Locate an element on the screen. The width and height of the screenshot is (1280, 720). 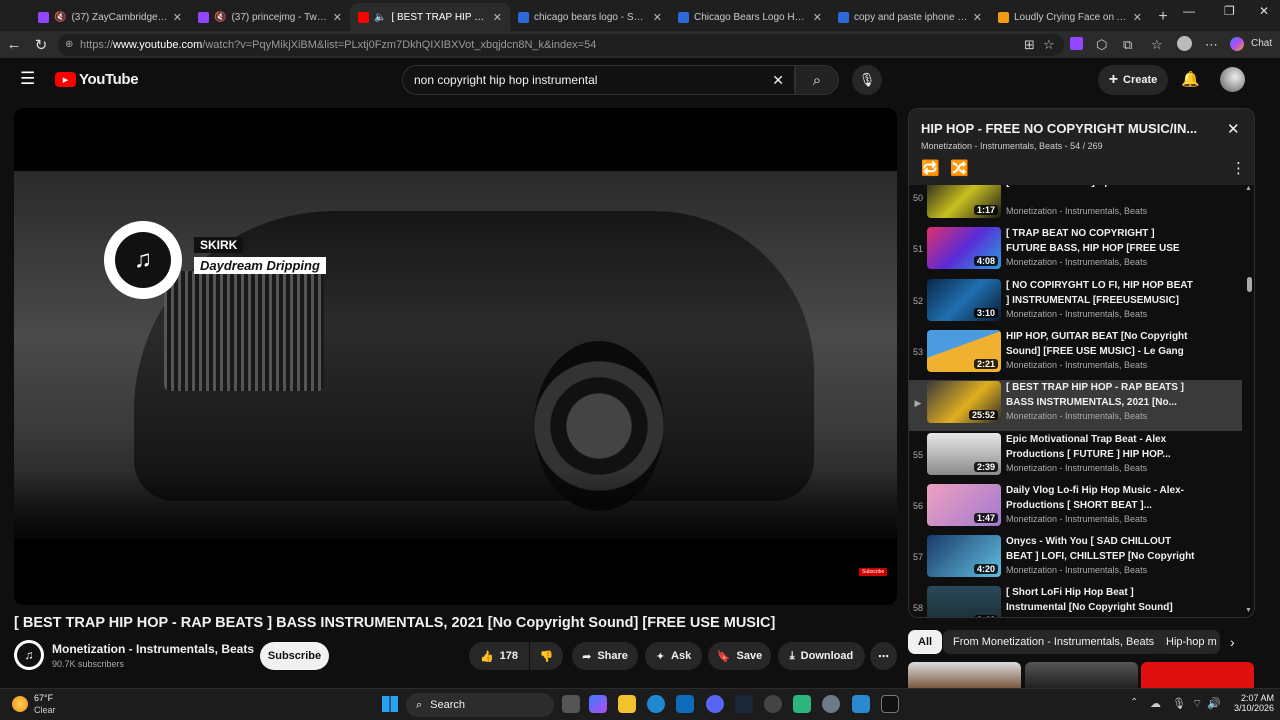
copilot-app-icon is located at coordinates (598, 704).